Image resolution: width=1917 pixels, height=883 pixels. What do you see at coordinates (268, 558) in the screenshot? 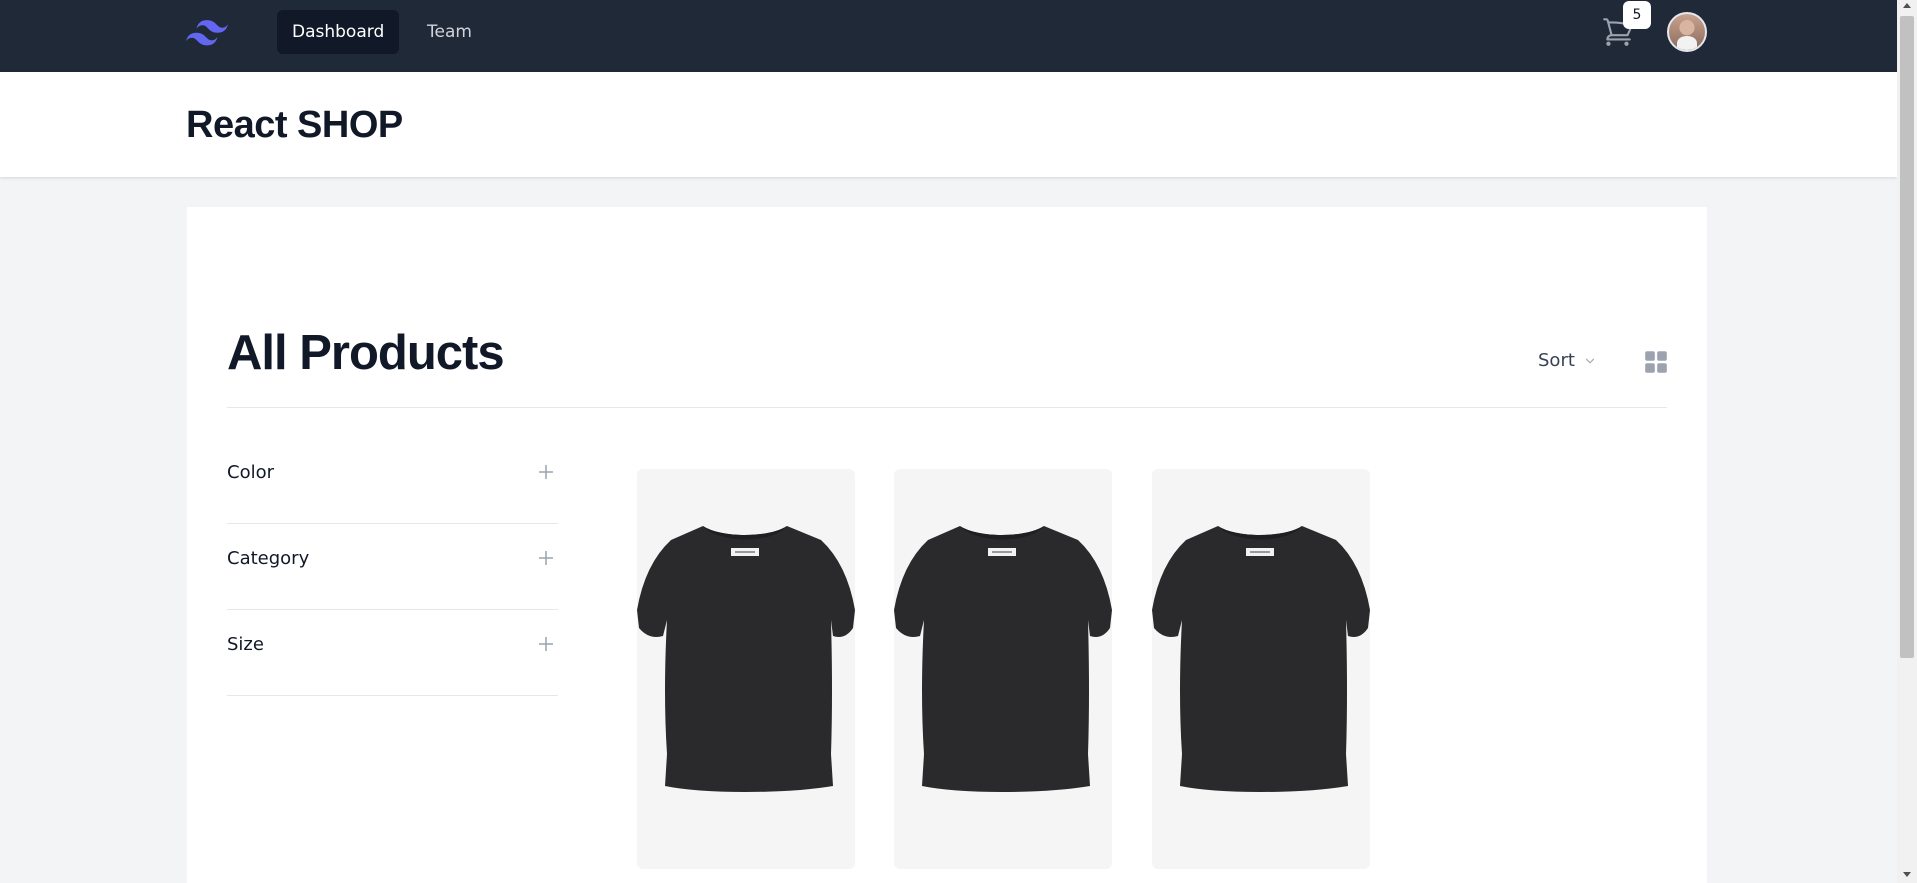
I see `filter-label: Category` at bounding box center [268, 558].